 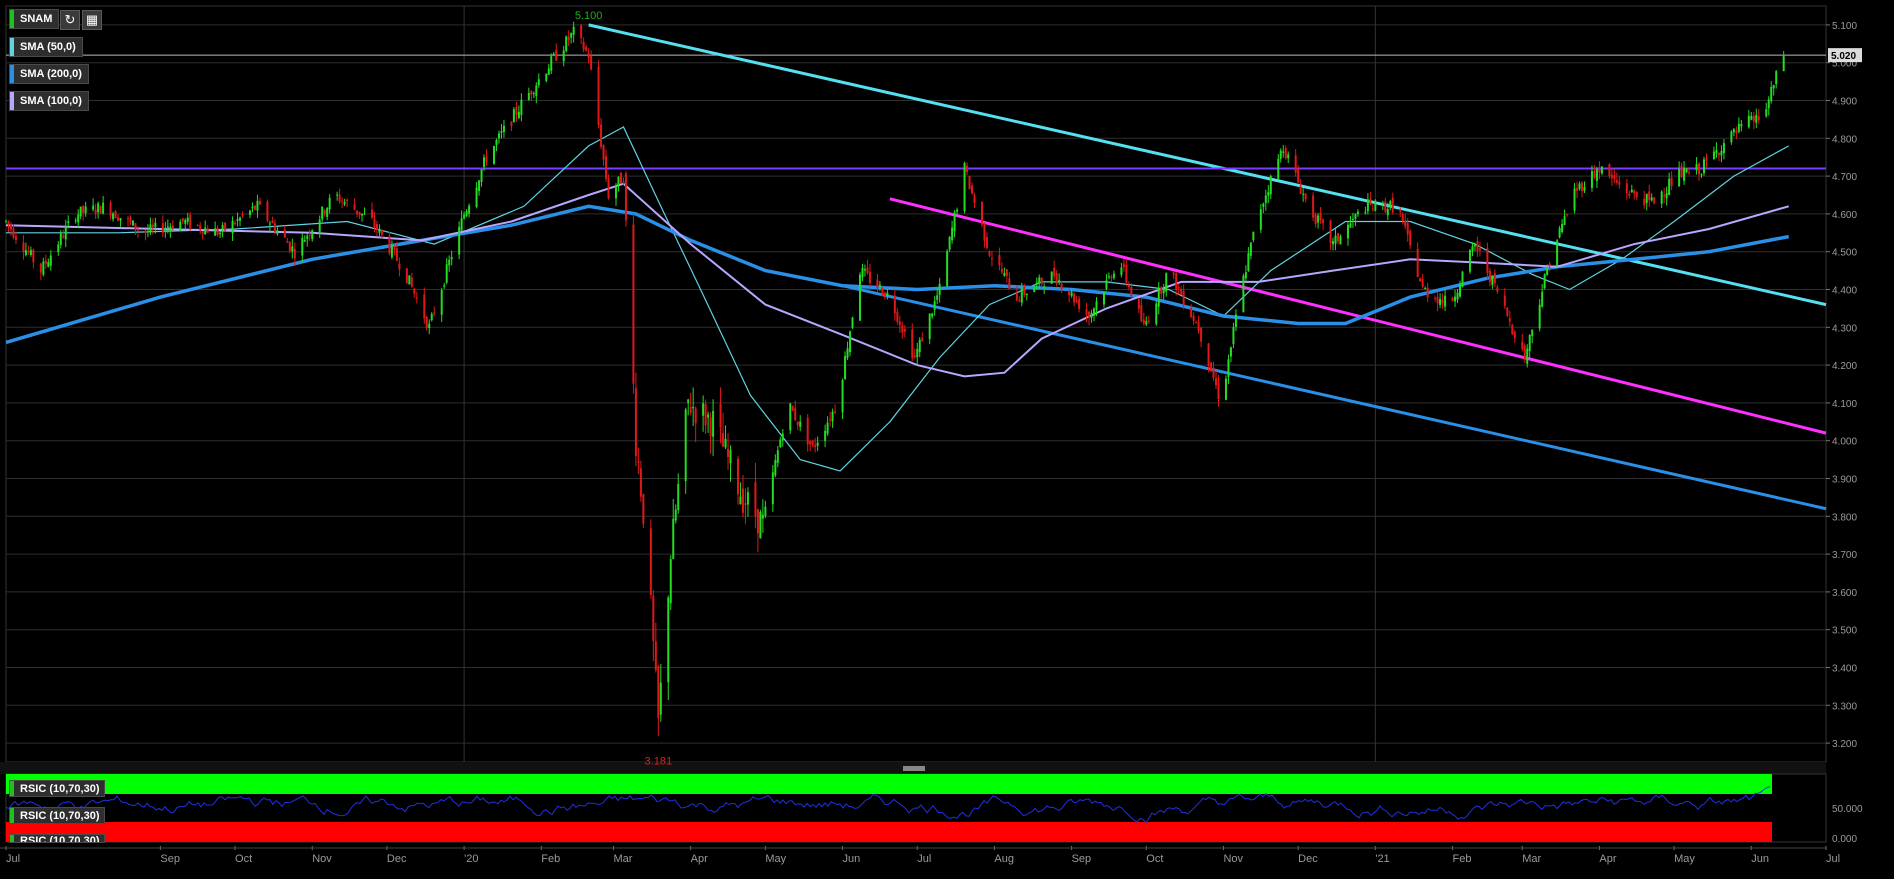 I want to click on rsi-tick-0: 0.000, so click(x=1844, y=839).